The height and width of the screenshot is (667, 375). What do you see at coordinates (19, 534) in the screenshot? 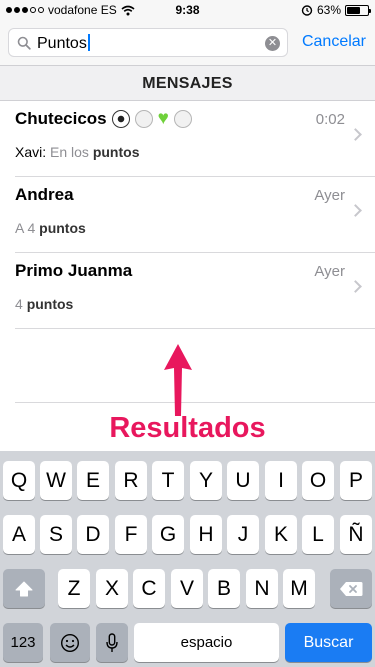
I see `key-a: A` at bounding box center [19, 534].